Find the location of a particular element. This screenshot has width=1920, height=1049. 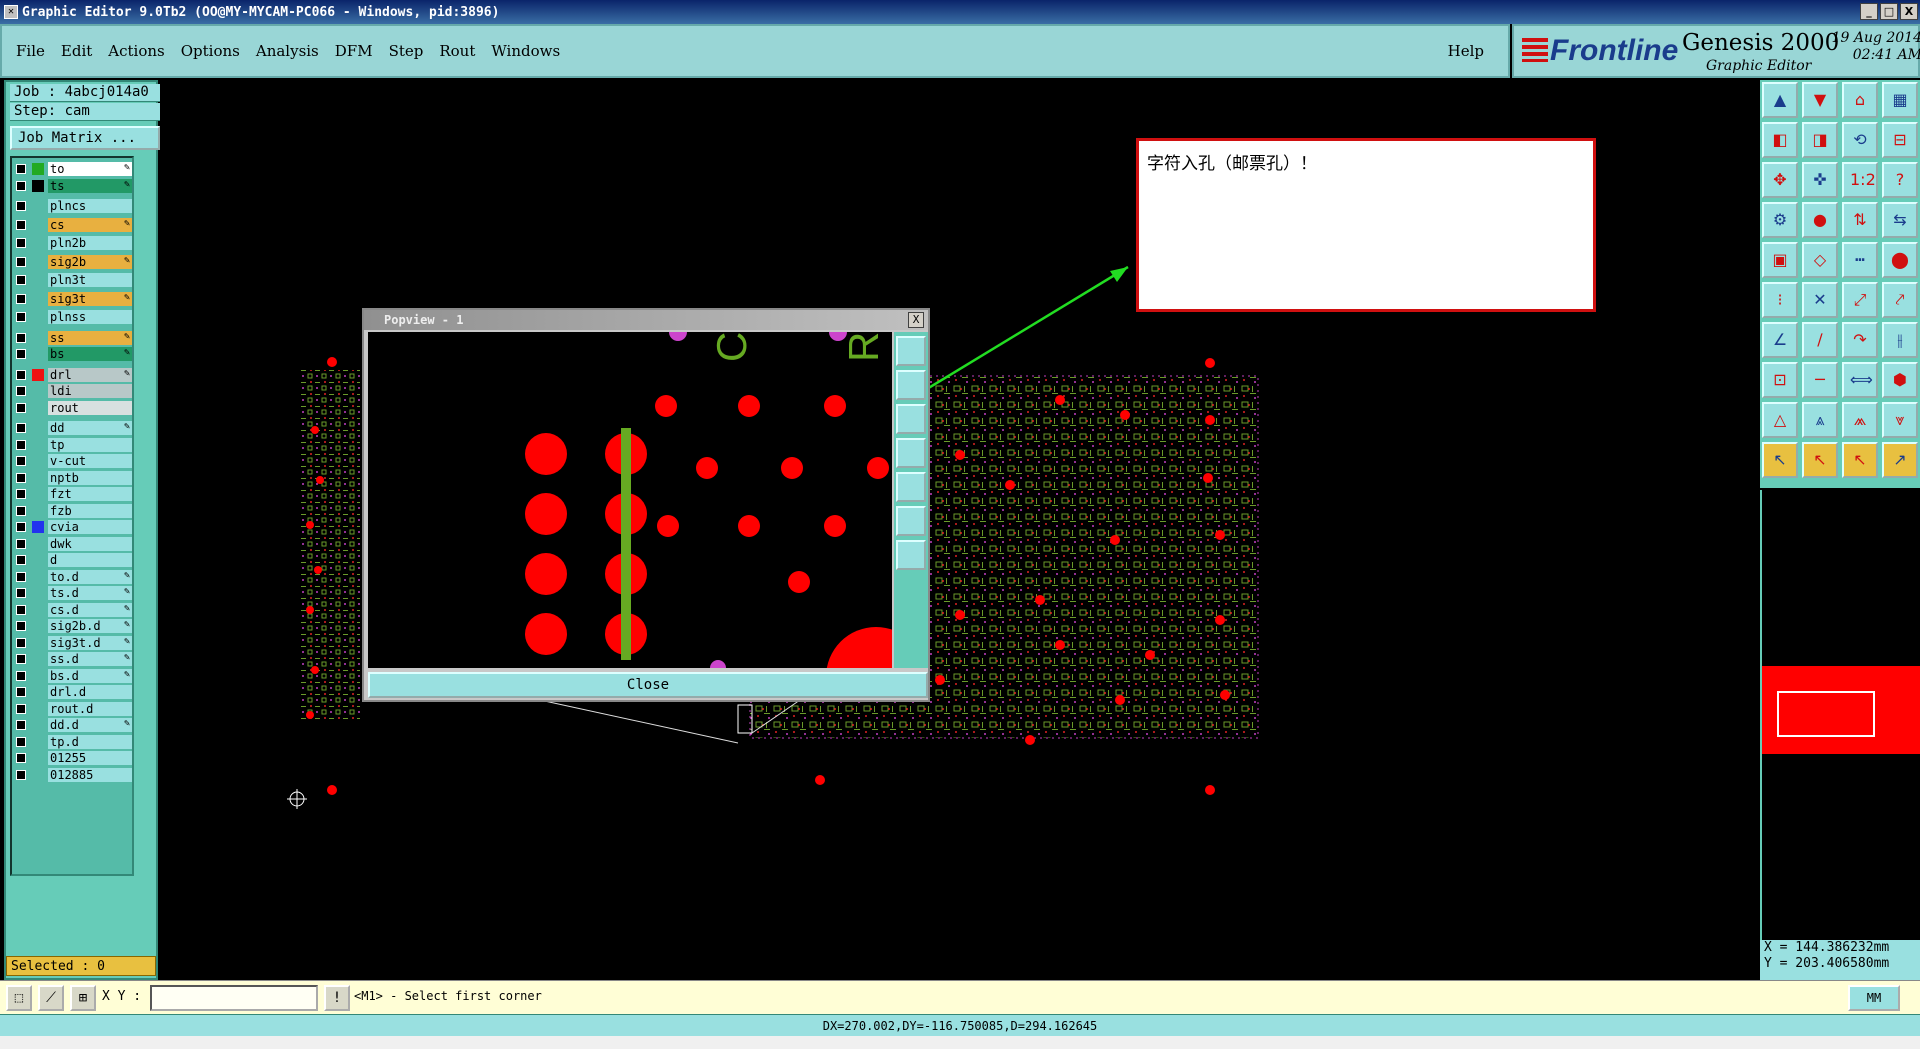

layer-name: pln2b is located at coordinates (90, 243).